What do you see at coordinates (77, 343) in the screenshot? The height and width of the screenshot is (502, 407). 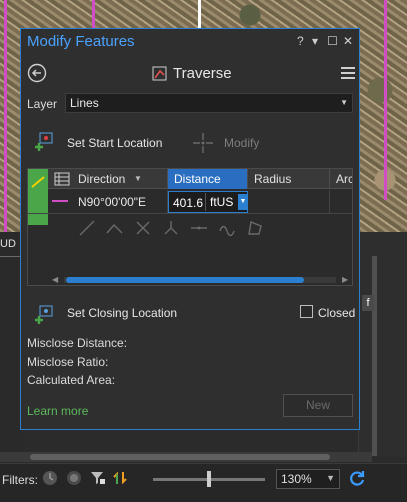 I see `misclose-distance-label: Misclose Distance:` at bounding box center [77, 343].